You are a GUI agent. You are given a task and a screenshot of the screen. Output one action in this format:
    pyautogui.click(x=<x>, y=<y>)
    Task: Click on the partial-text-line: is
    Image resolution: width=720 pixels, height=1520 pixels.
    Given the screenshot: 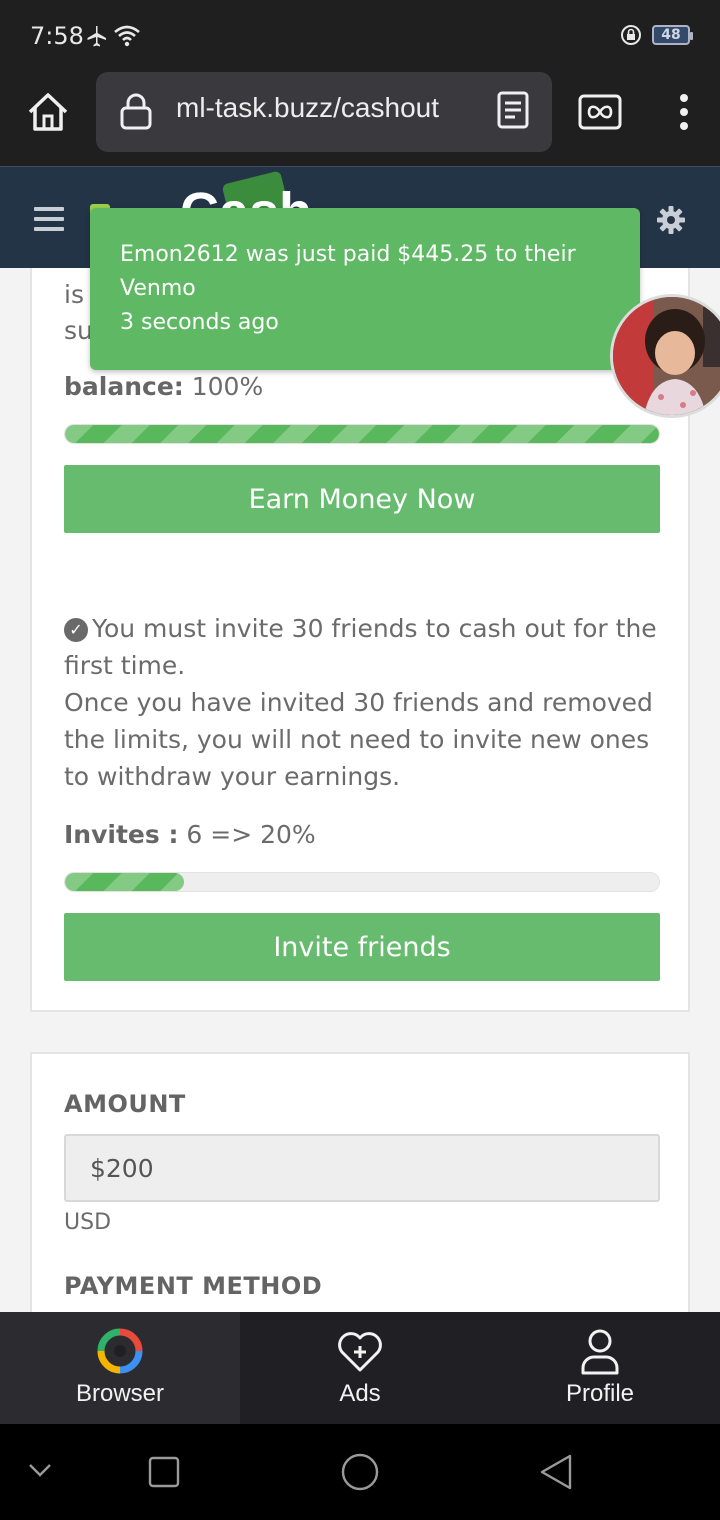 What is the action you would take?
    pyautogui.click(x=74, y=294)
    